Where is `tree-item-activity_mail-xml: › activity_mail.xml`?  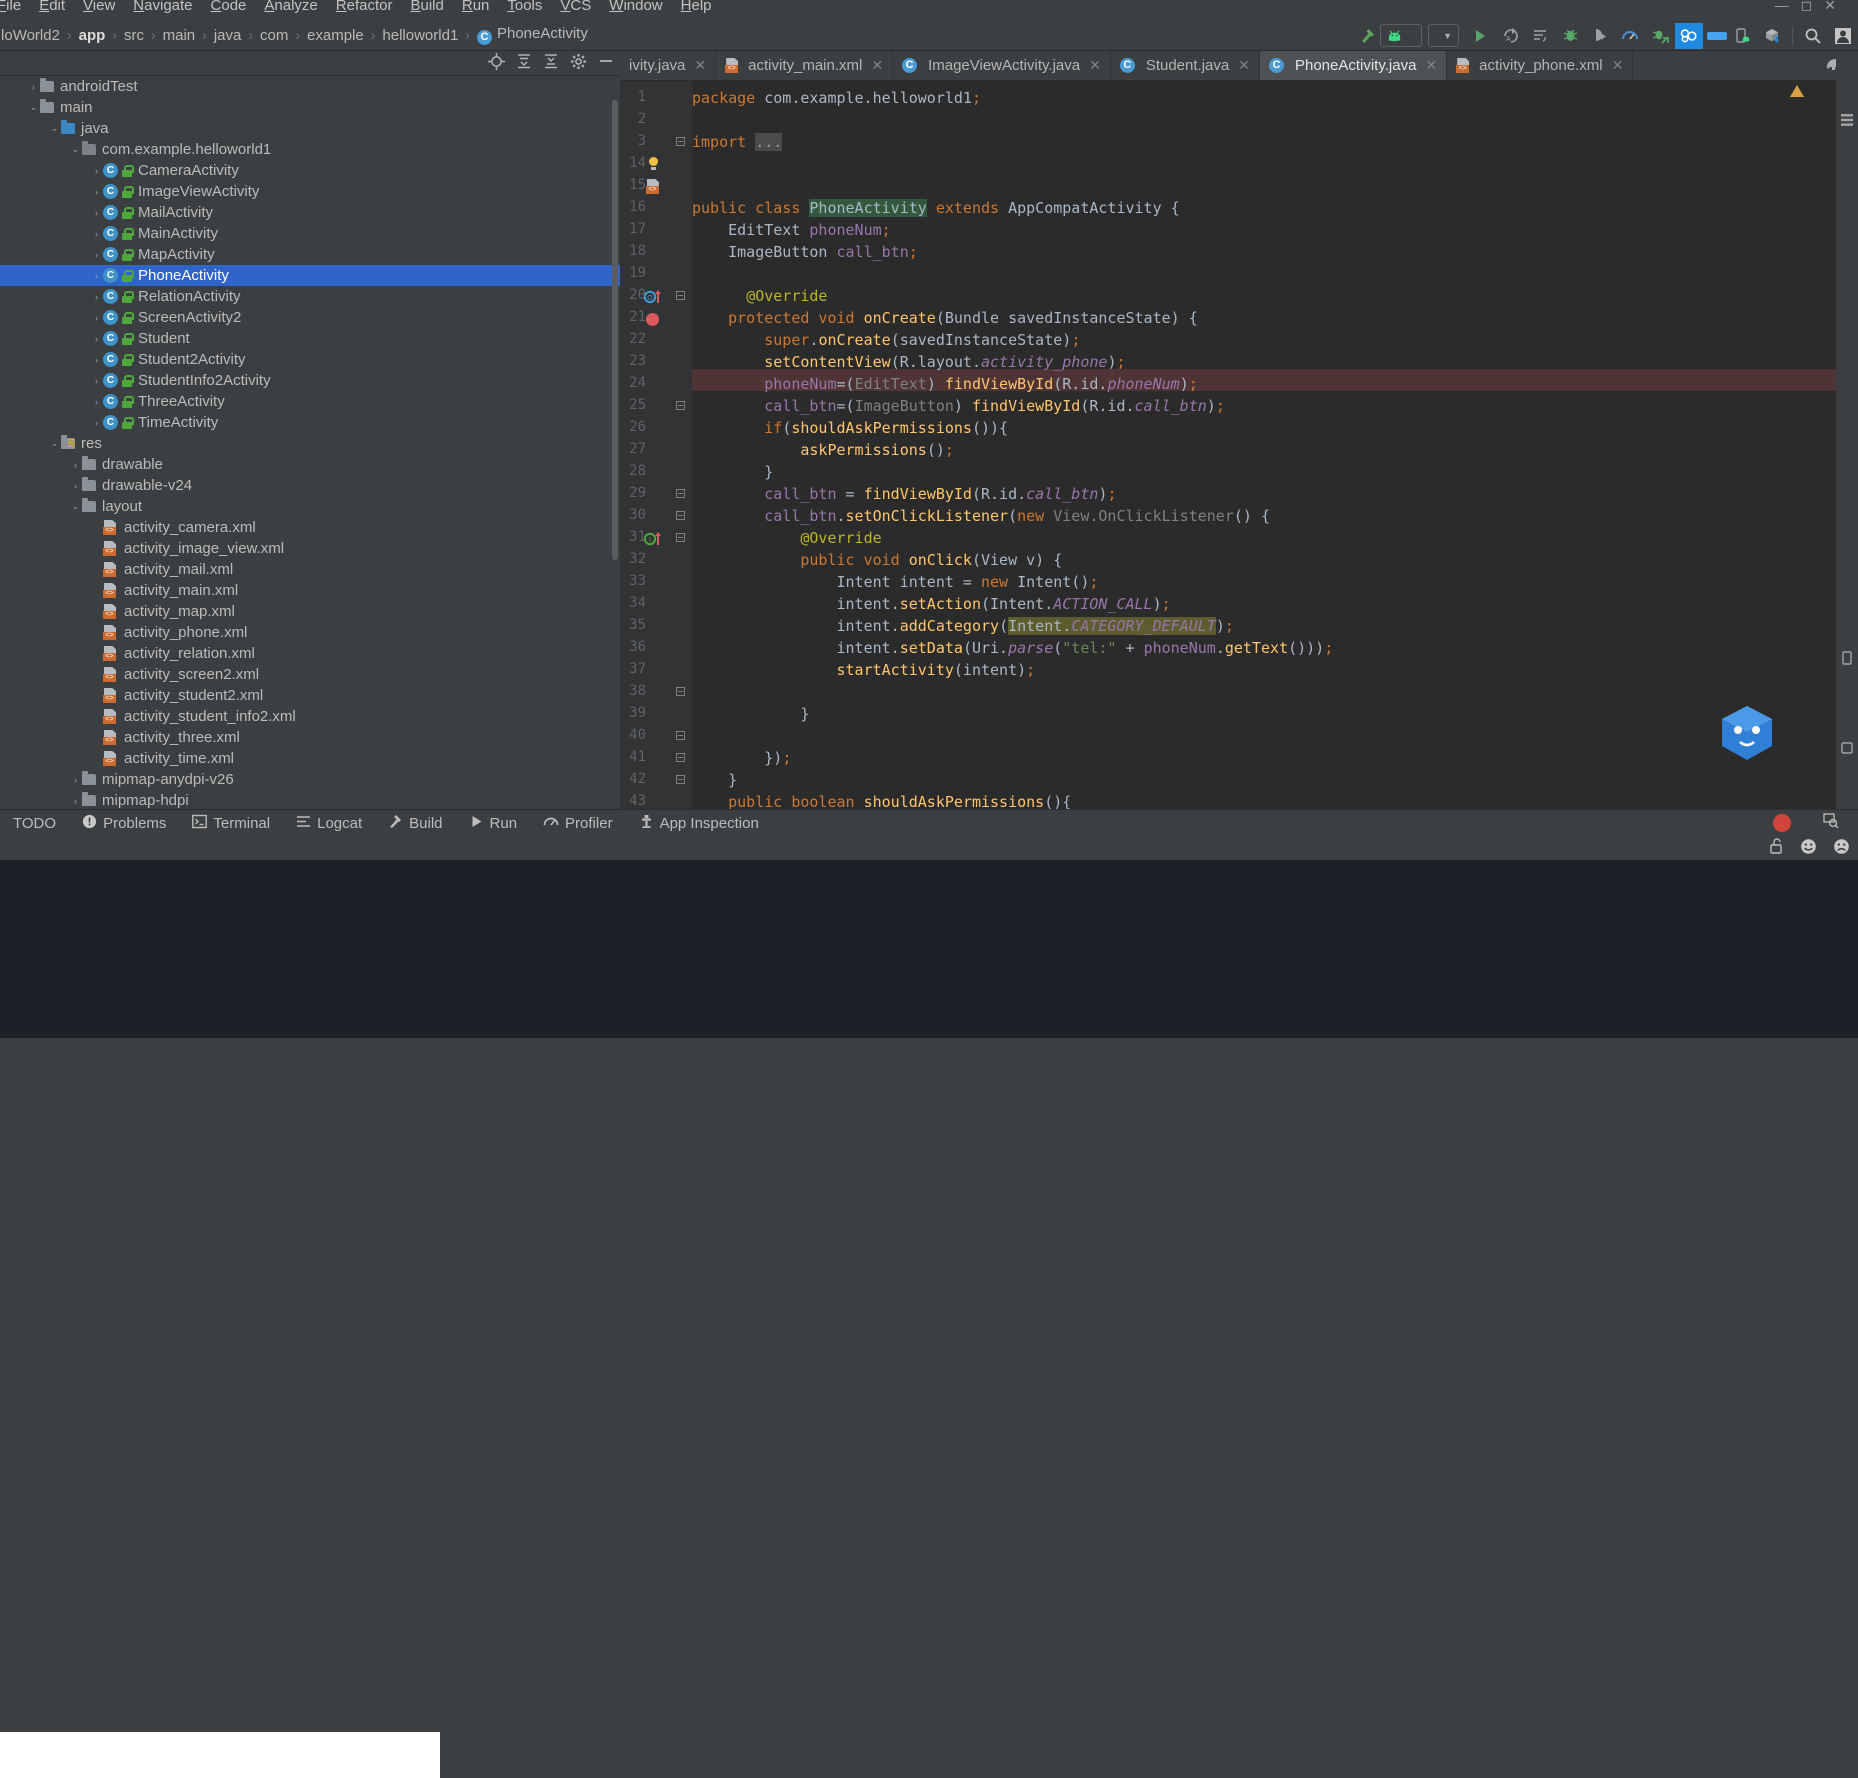 tree-item-activity_mail-xml: › activity_mail.xml is located at coordinates (310, 569).